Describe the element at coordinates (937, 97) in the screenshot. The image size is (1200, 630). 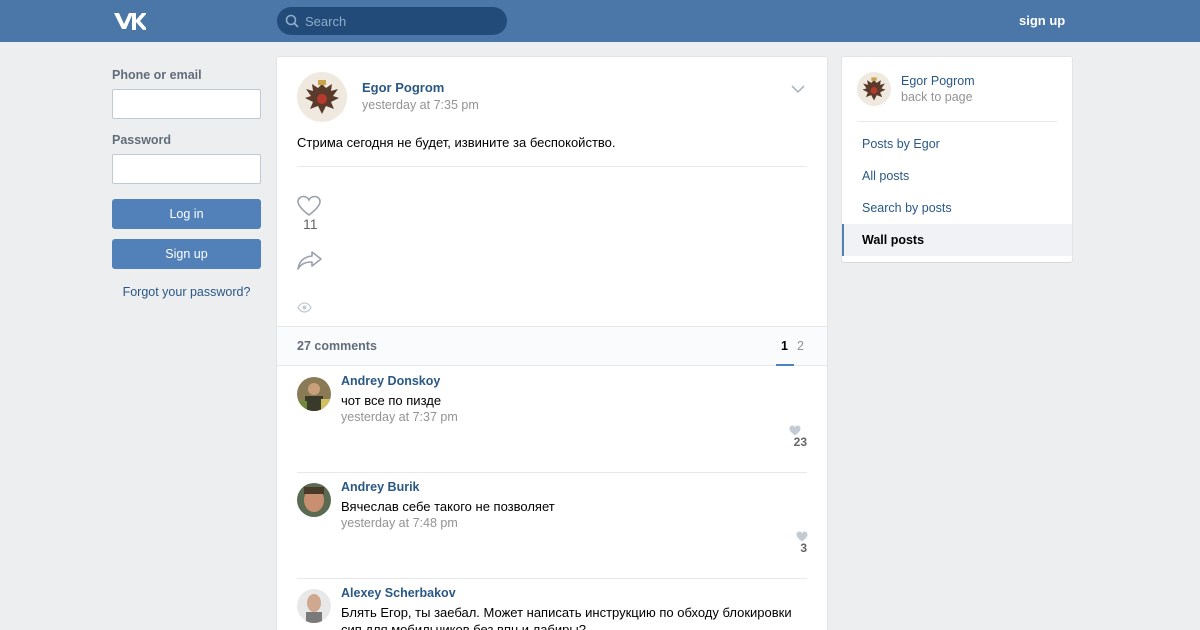
I see `back-to-page-link: back to page` at that location.